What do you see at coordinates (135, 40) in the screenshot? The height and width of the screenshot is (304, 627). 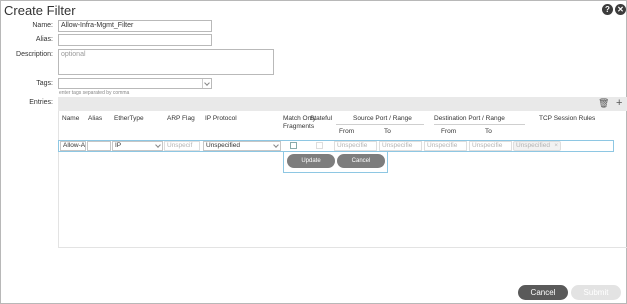 I see `alias-input` at bounding box center [135, 40].